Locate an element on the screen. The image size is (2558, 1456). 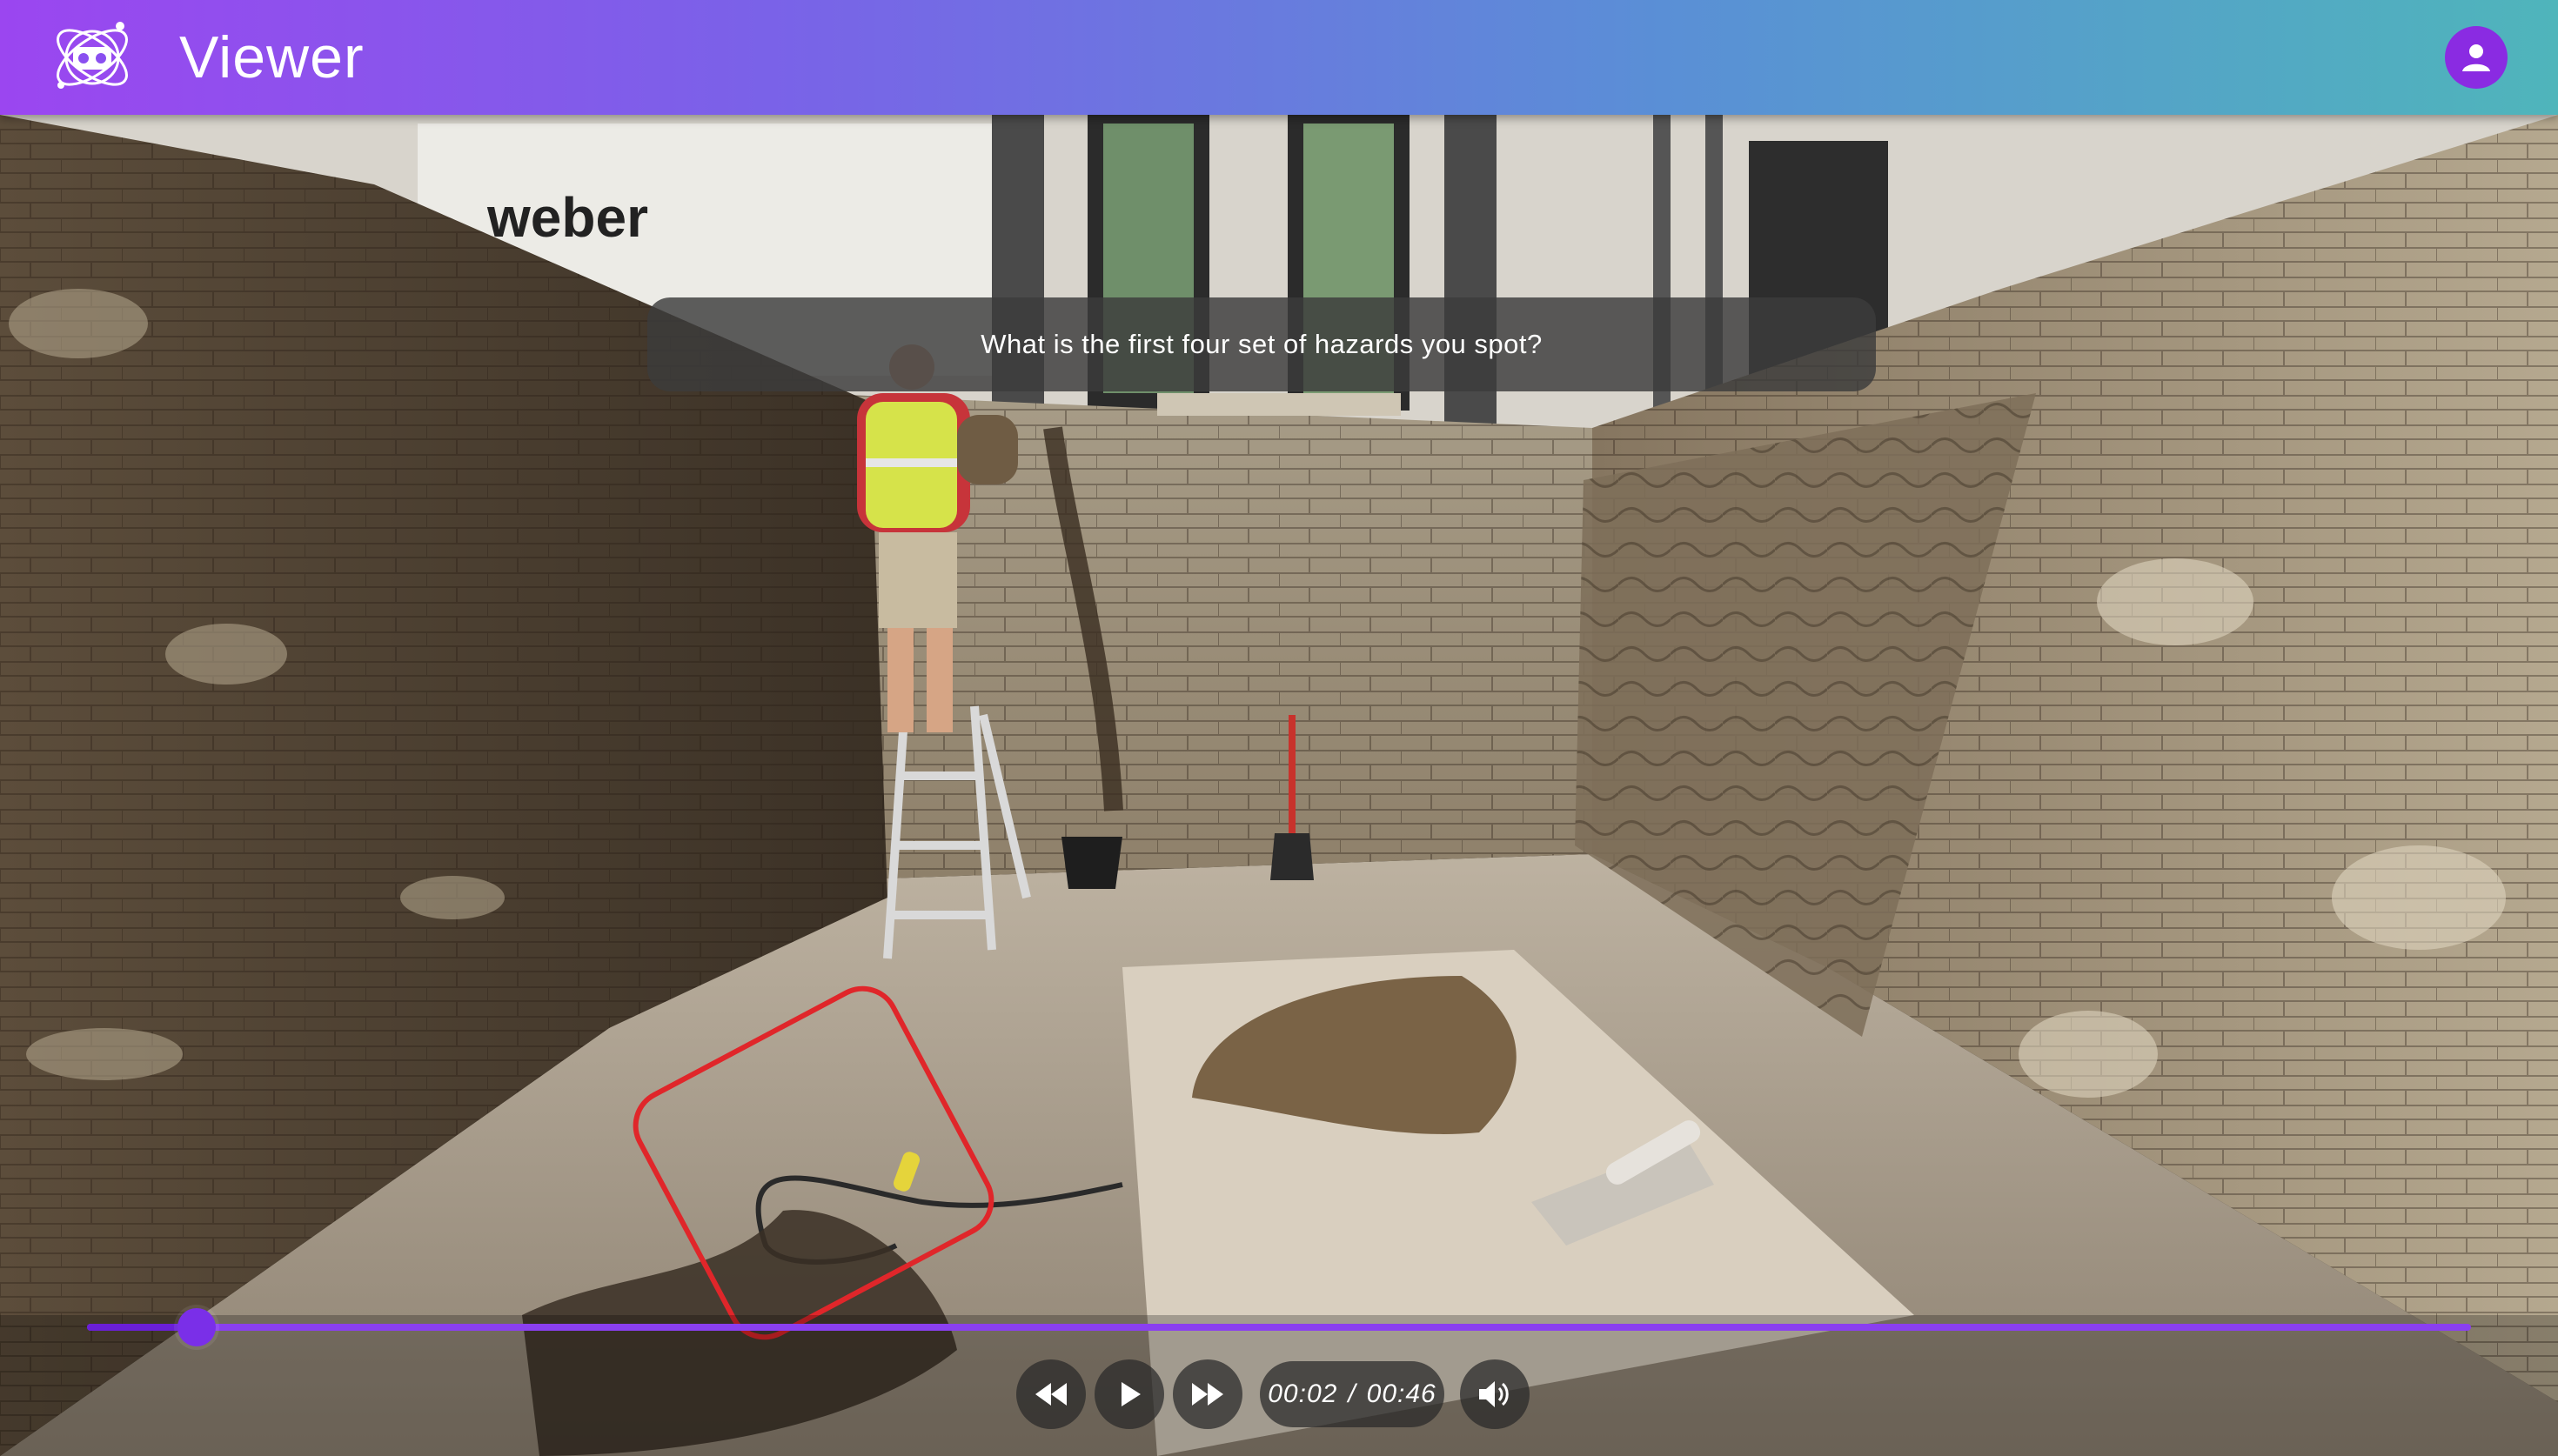
volume-button is located at coordinates (1495, 1394).